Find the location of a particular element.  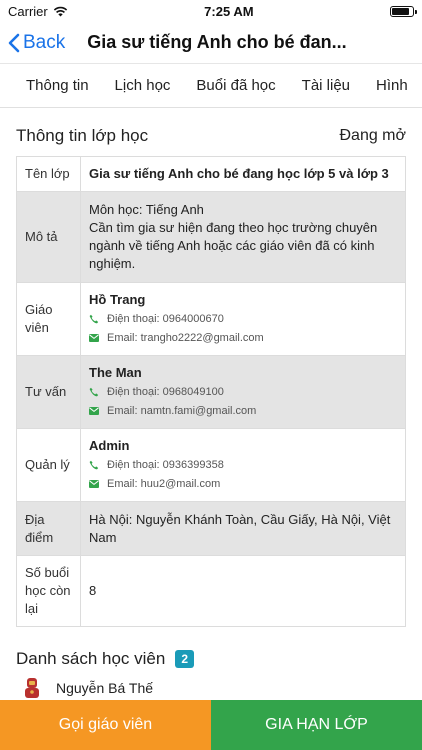

bottom-action-bar: Gọi giáo viên GIA HẠN LỚP is located at coordinates (211, 725).